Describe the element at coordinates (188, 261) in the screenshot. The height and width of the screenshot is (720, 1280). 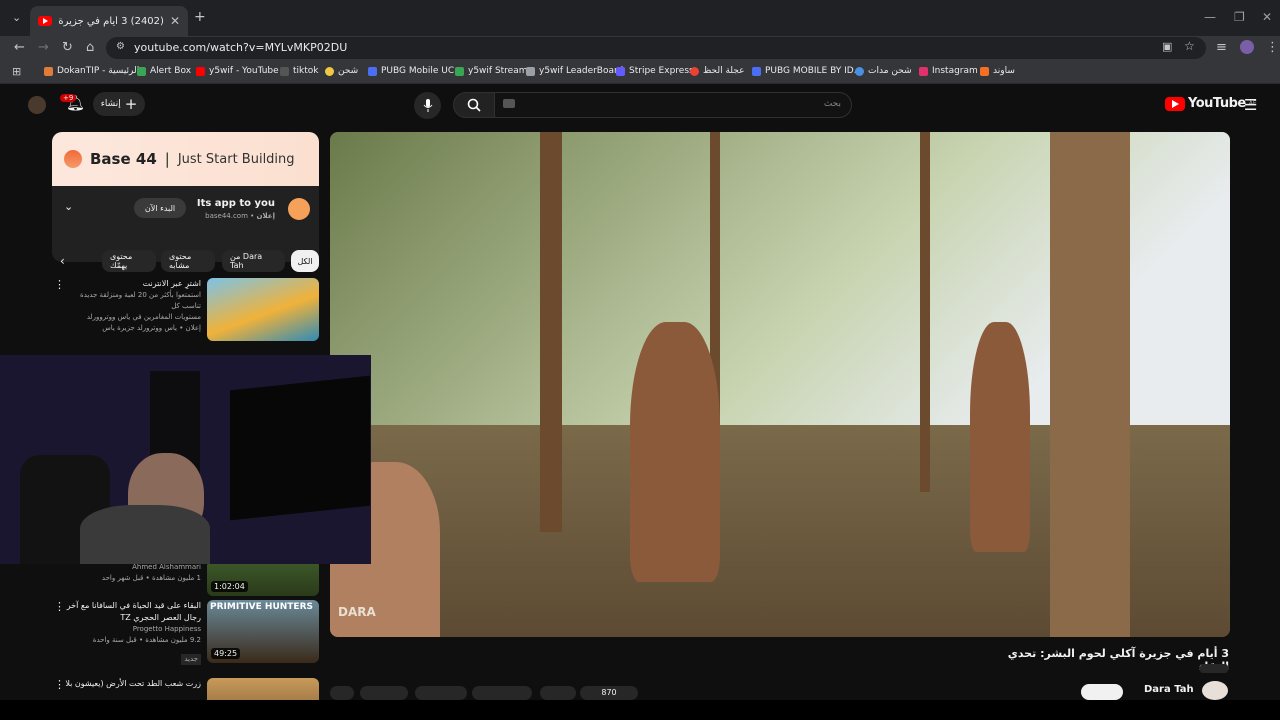
I see `chip-related: محتوى مشابه` at that location.